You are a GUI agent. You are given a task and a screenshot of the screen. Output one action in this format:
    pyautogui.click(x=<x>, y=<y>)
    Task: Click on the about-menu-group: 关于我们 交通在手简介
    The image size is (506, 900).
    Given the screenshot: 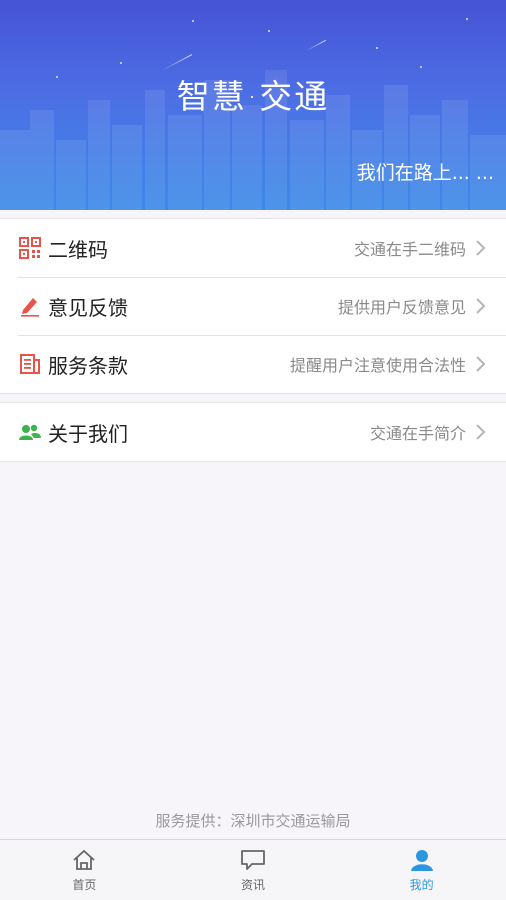 What is the action you would take?
    pyautogui.click(x=253, y=432)
    